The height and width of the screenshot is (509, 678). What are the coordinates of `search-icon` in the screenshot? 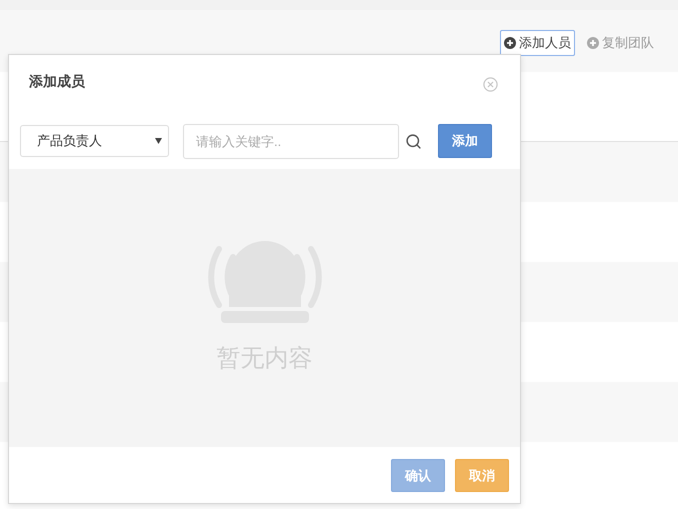 It's located at (413, 141).